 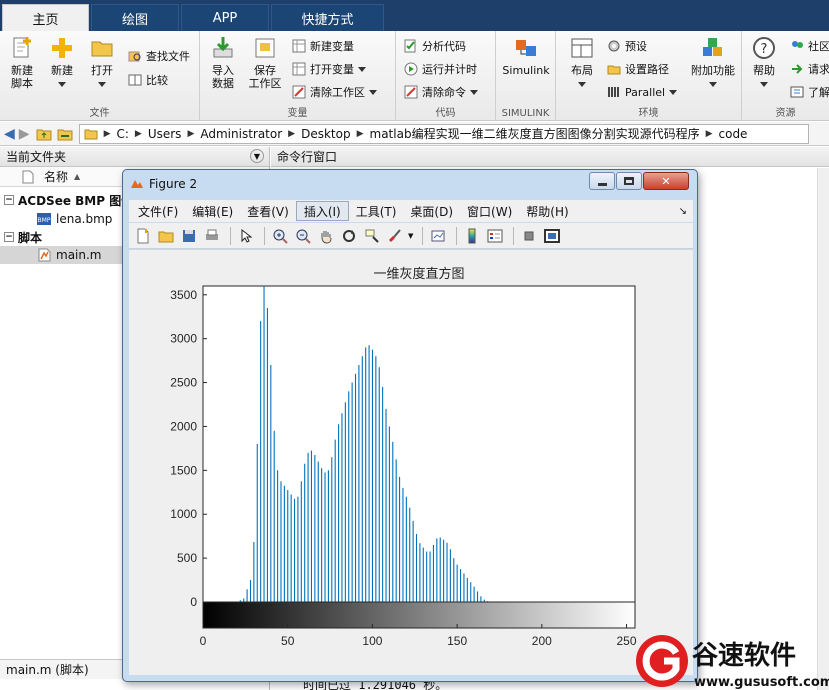 What do you see at coordinates (435, 46) in the screenshot?
I see `analyze-code-button: 分析代码` at bounding box center [435, 46].